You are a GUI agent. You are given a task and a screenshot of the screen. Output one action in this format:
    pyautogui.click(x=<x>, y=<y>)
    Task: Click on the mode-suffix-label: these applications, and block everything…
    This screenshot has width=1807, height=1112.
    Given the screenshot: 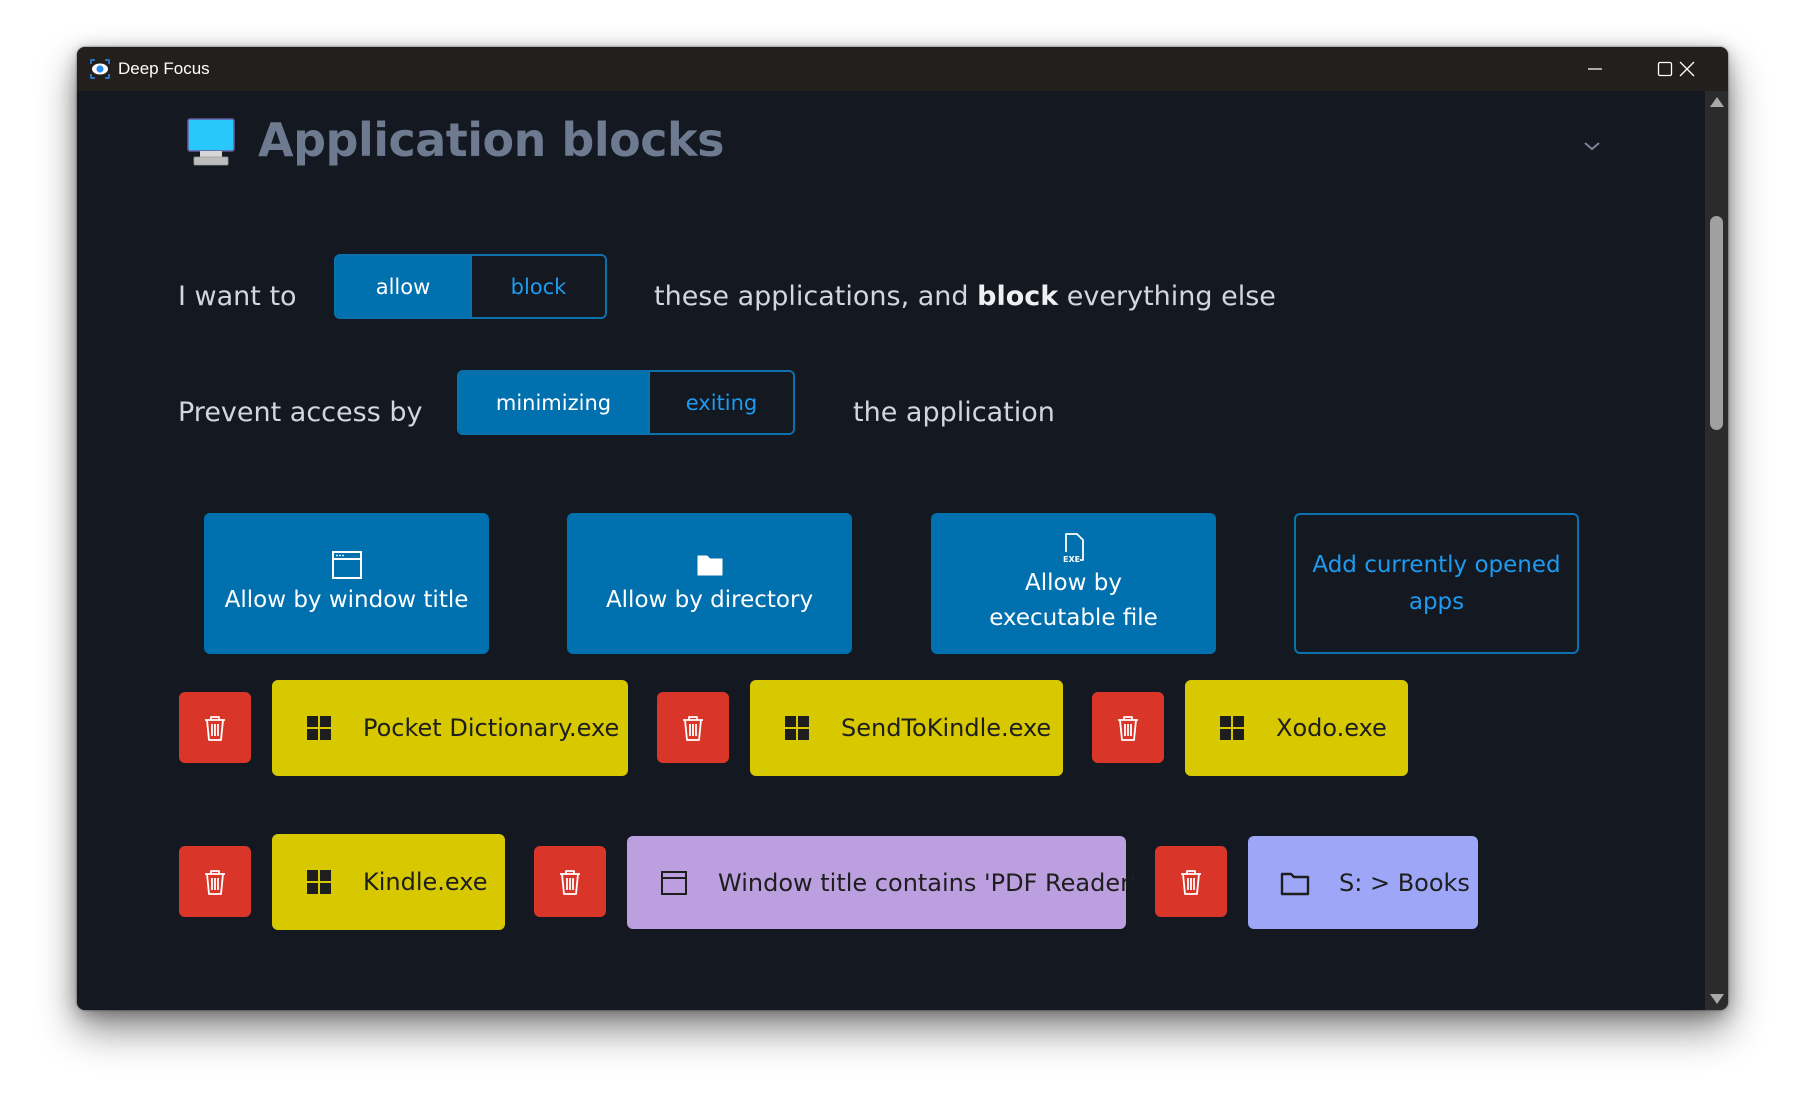 What is the action you would take?
    pyautogui.click(x=965, y=297)
    